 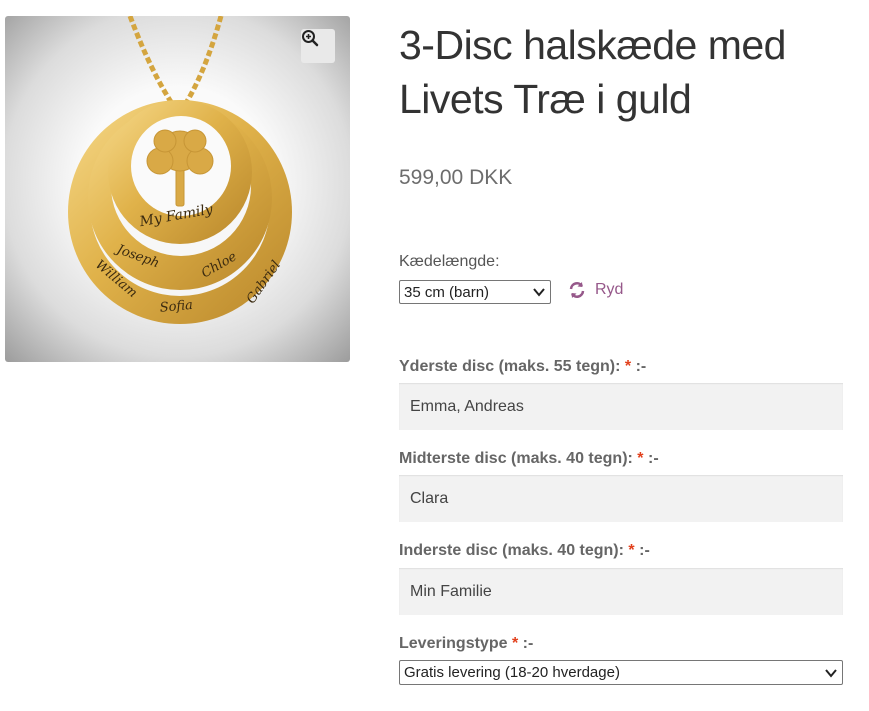 I want to click on shipping-type-label-text: Leveringstype, so click(x=453, y=643).